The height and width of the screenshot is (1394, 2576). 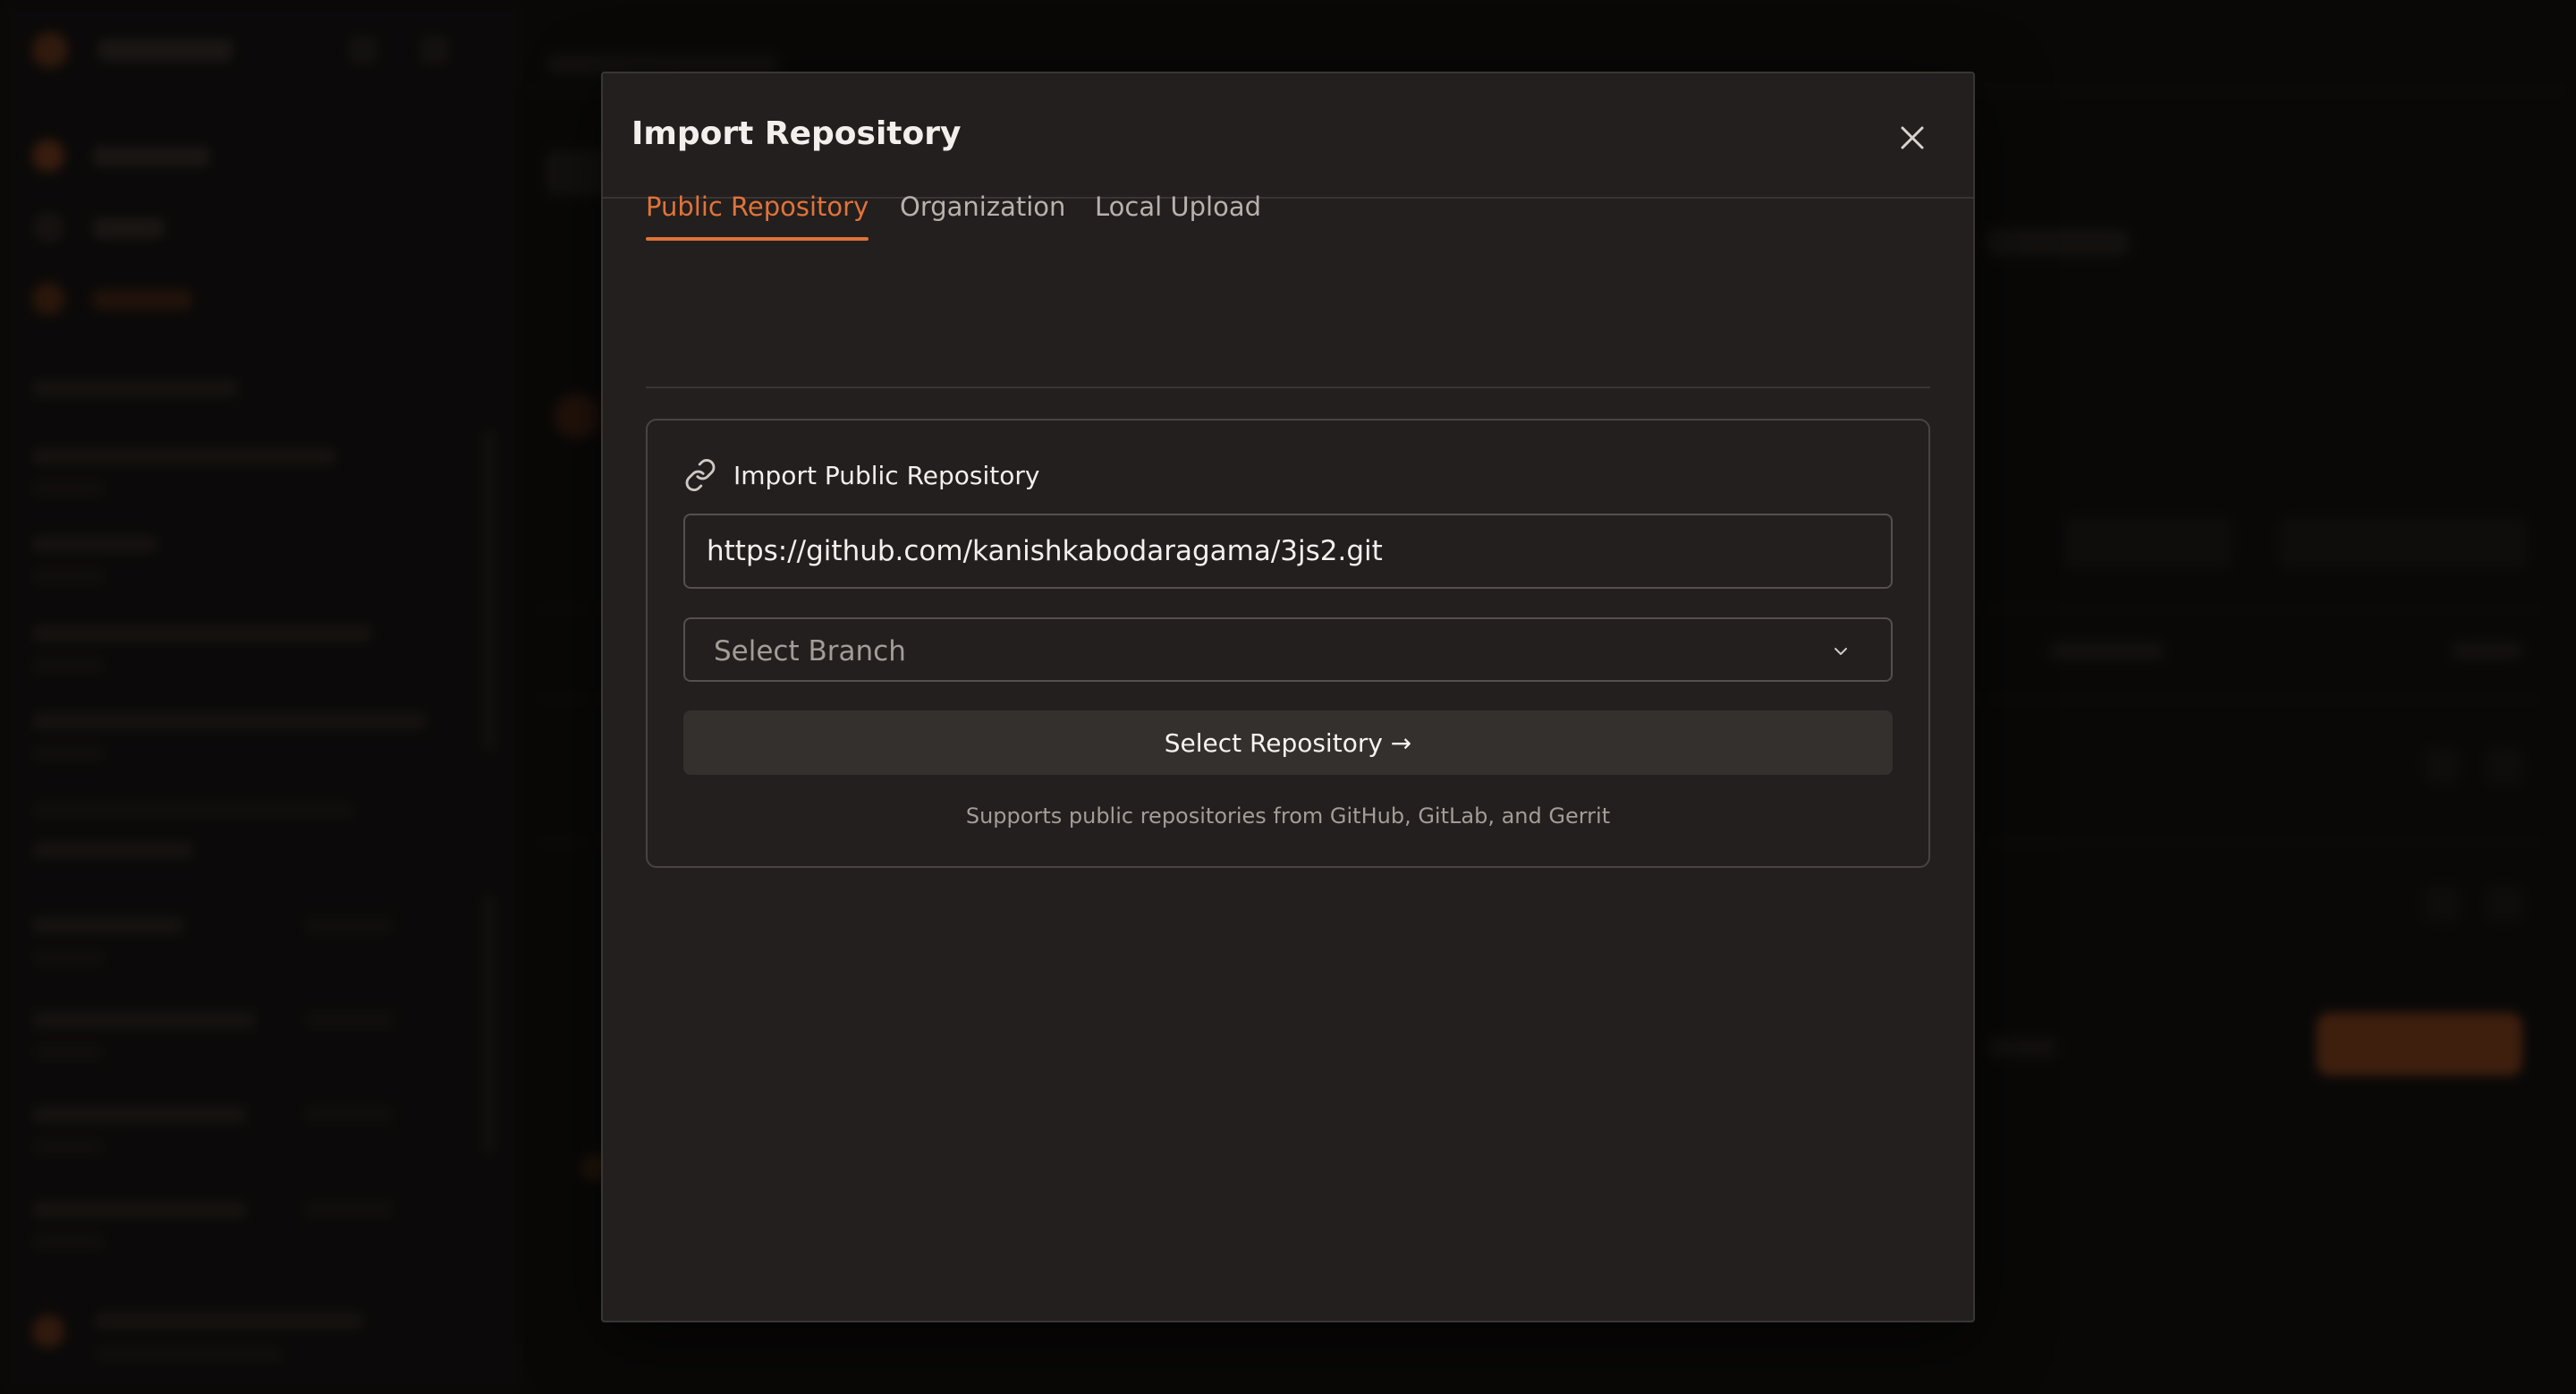 I want to click on dialog-title: Import Repository, so click(x=796, y=133).